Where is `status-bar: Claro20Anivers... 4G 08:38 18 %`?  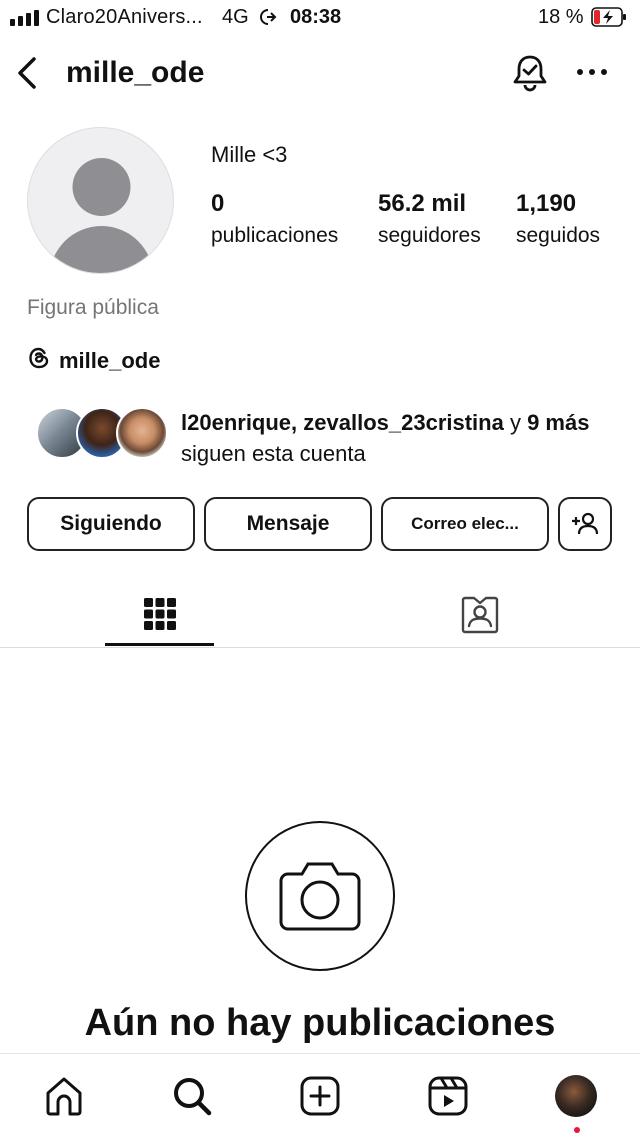
status-bar: Claro20Anivers... 4G 08:38 18 % is located at coordinates (320, 18).